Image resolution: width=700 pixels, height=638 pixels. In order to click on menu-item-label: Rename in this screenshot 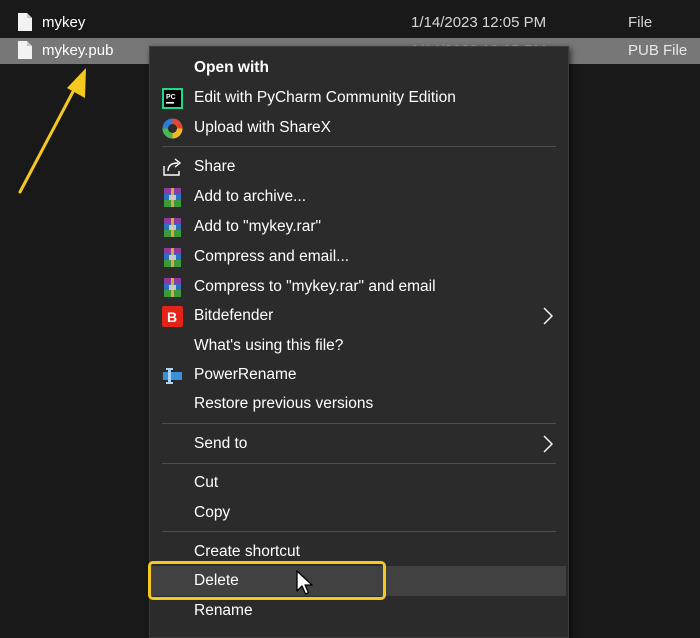, I will do `click(223, 610)`.